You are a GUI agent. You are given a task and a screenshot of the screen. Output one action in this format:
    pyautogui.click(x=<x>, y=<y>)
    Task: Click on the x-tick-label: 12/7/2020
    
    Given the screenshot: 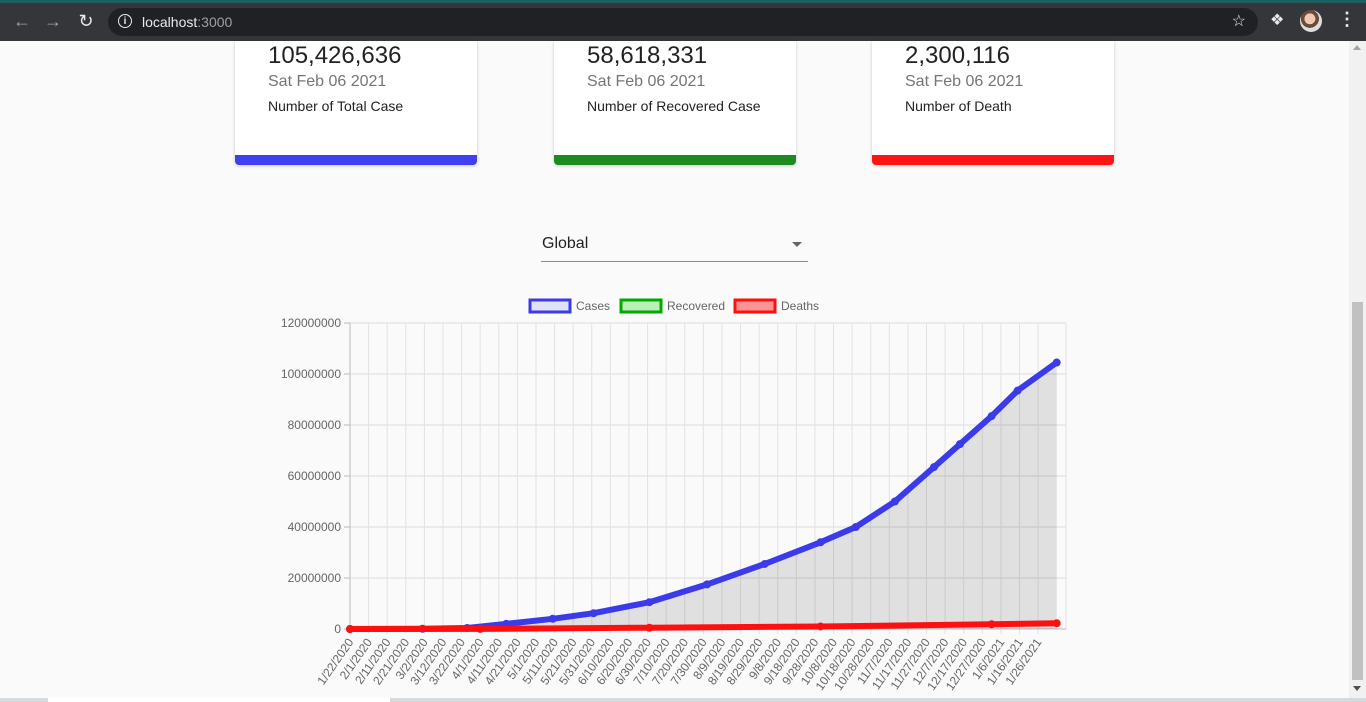 What is the action you would take?
    pyautogui.click(x=930, y=661)
    